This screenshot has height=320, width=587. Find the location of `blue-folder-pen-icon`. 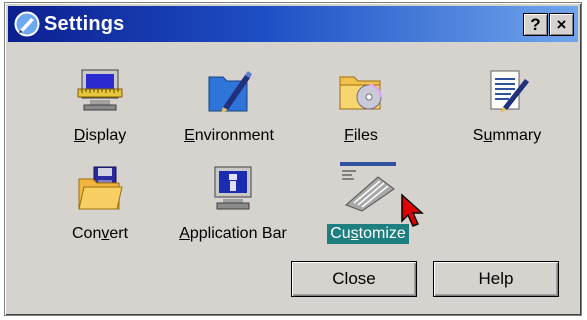

blue-folder-pen-icon is located at coordinates (230, 92).